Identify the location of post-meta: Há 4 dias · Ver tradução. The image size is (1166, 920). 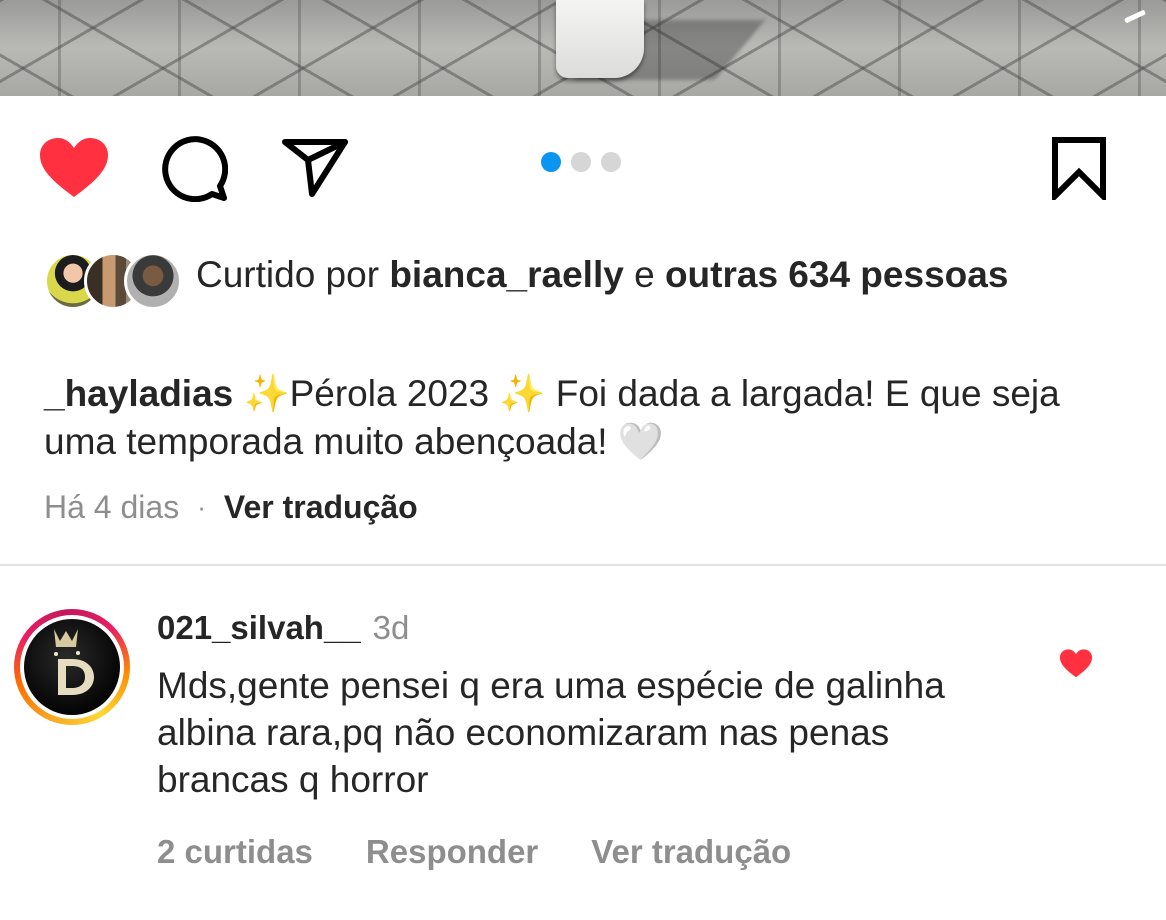
(231, 507).